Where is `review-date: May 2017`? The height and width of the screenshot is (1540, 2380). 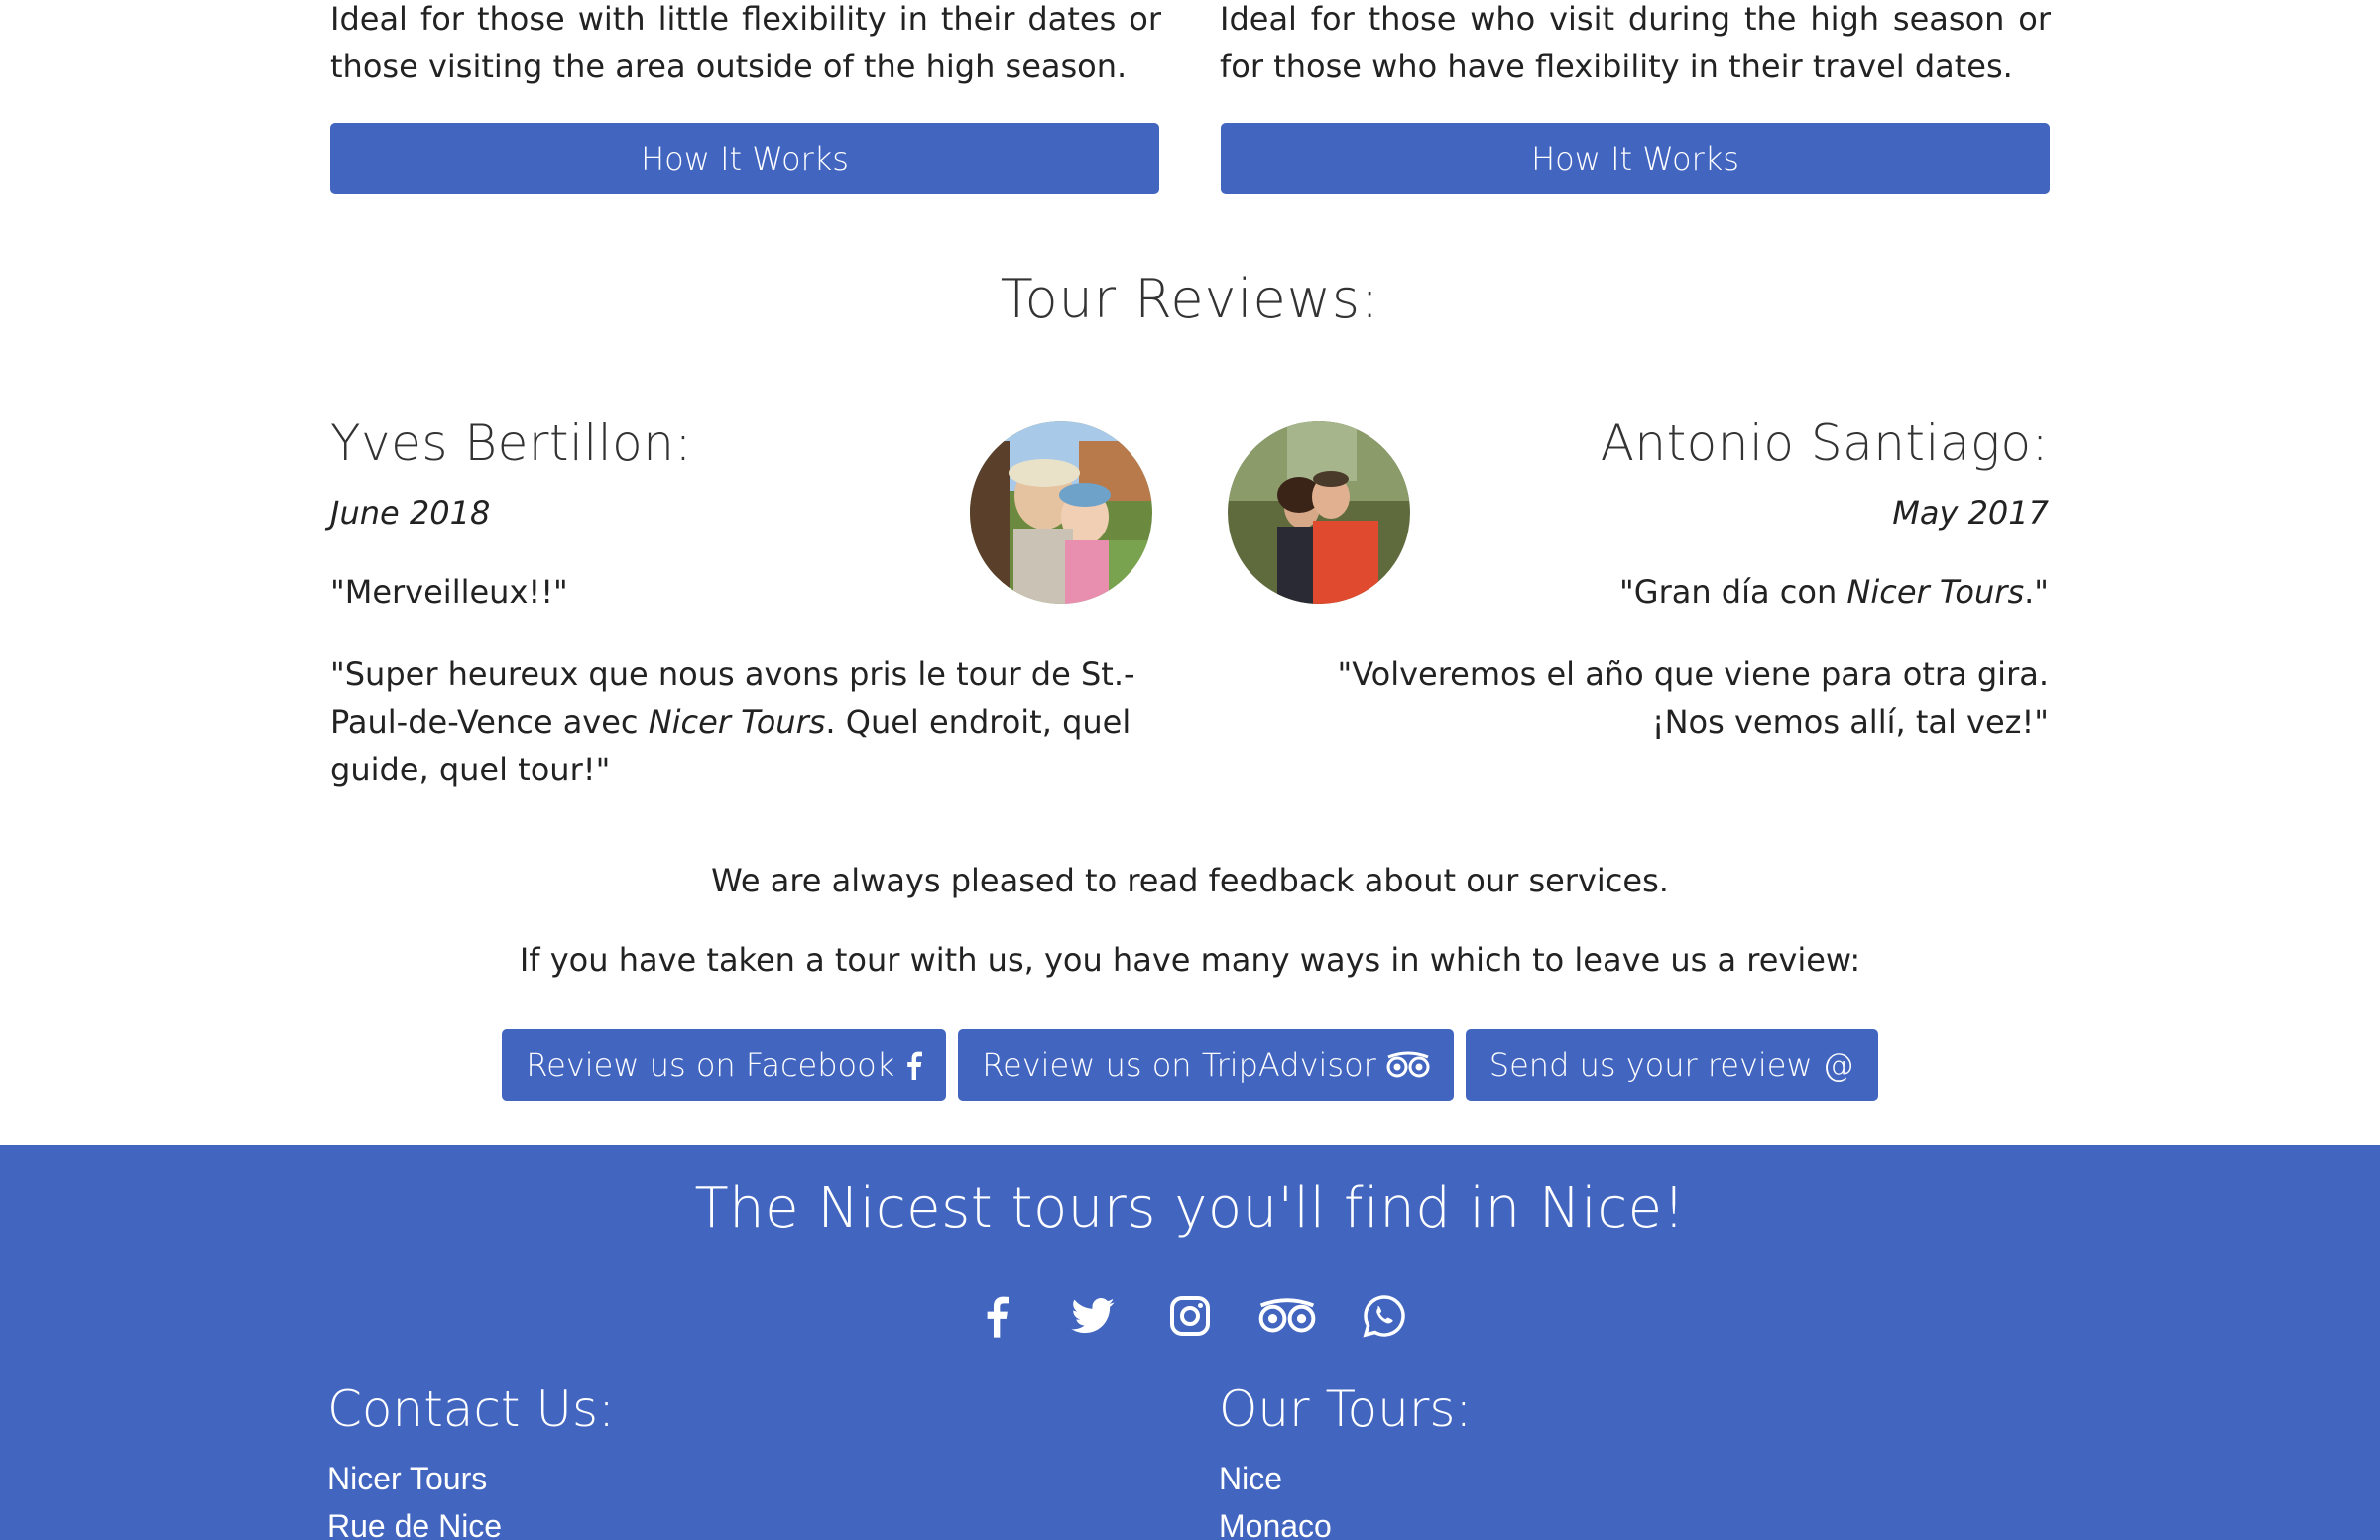
review-date: May 2017 is located at coordinates (1970, 513).